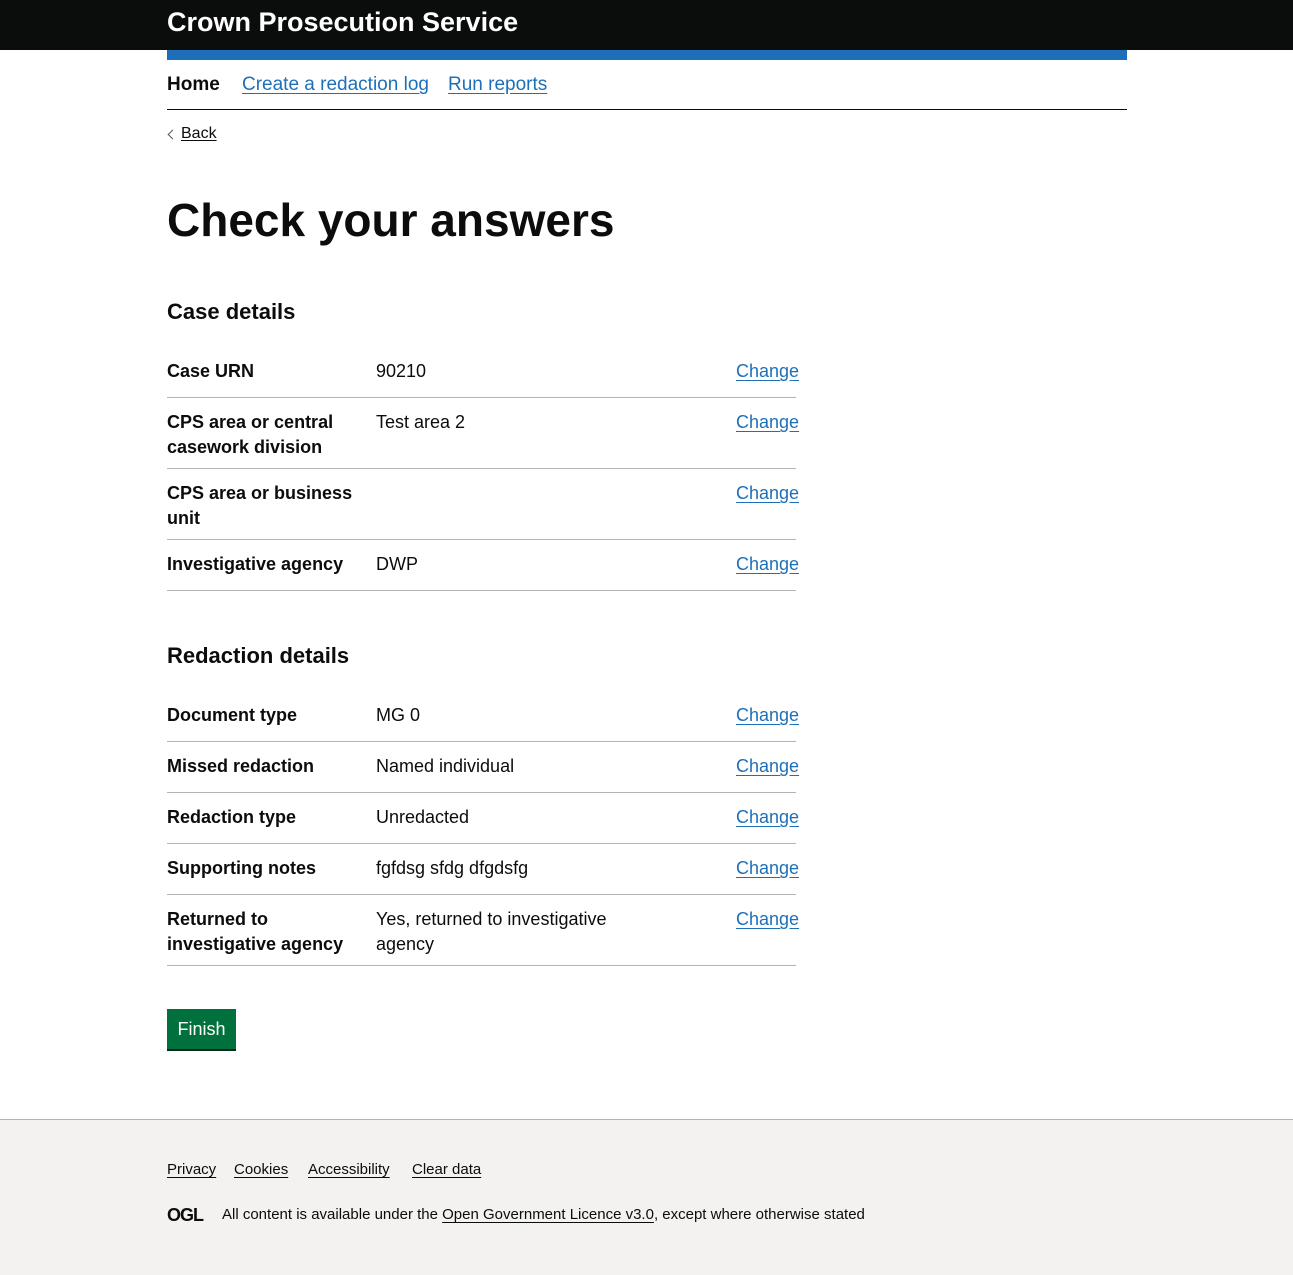  What do you see at coordinates (452, 868) in the screenshot?
I see `summary-value: fgfdsg sfdg dfgdsfg` at bounding box center [452, 868].